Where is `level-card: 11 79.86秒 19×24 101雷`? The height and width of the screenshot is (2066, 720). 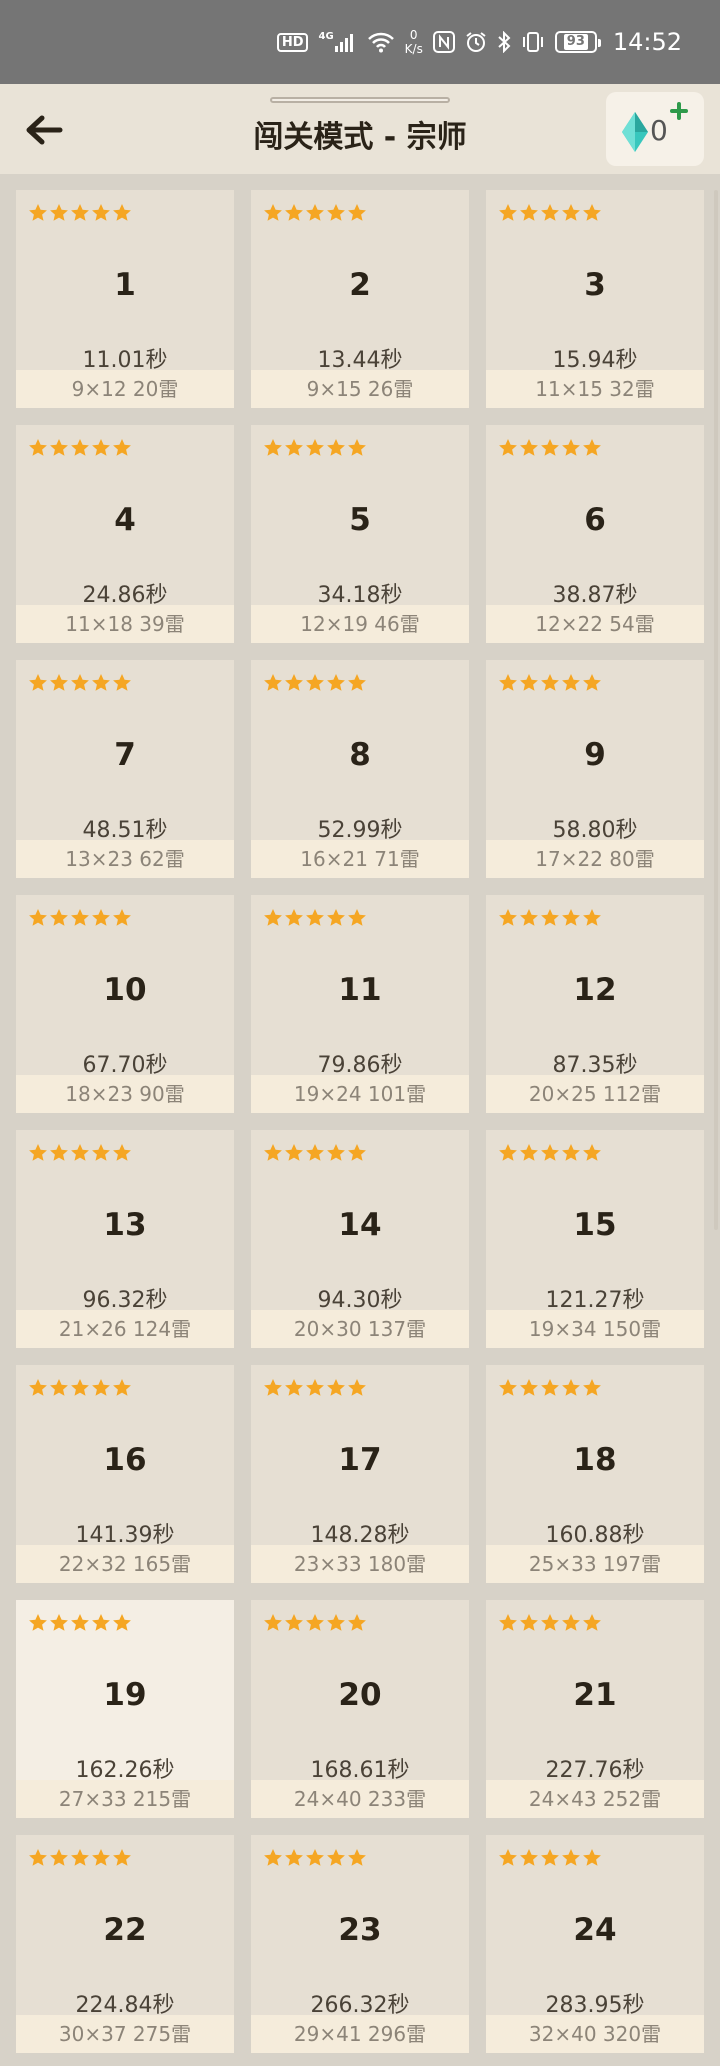 level-card: 11 79.86秒 19×24 101雷 is located at coordinates (360, 1004).